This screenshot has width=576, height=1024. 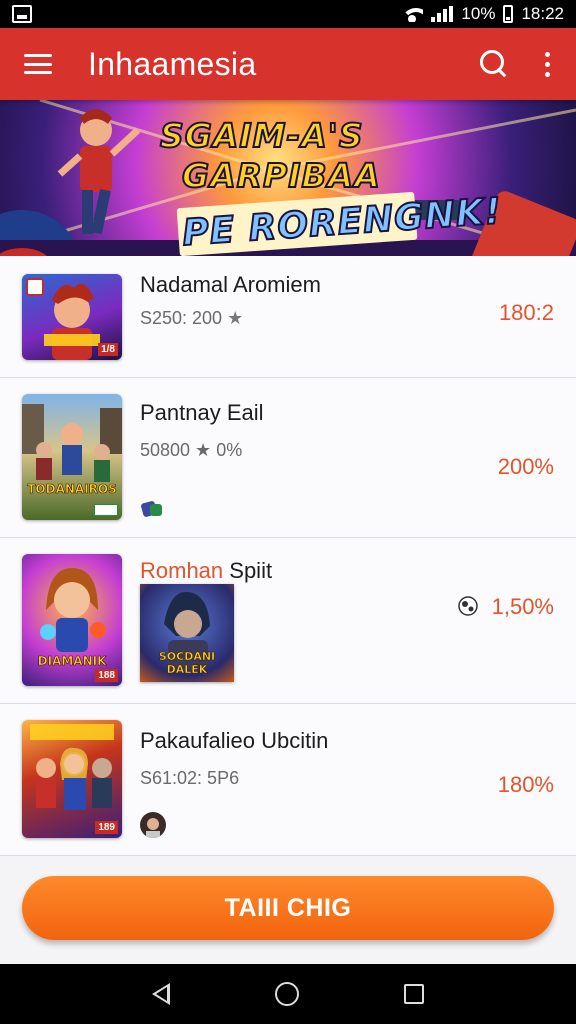 What do you see at coordinates (234, 740) in the screenshot?
I see `game-title: Pakaufalieo Ubcitin` at bounding box center [234, 740].